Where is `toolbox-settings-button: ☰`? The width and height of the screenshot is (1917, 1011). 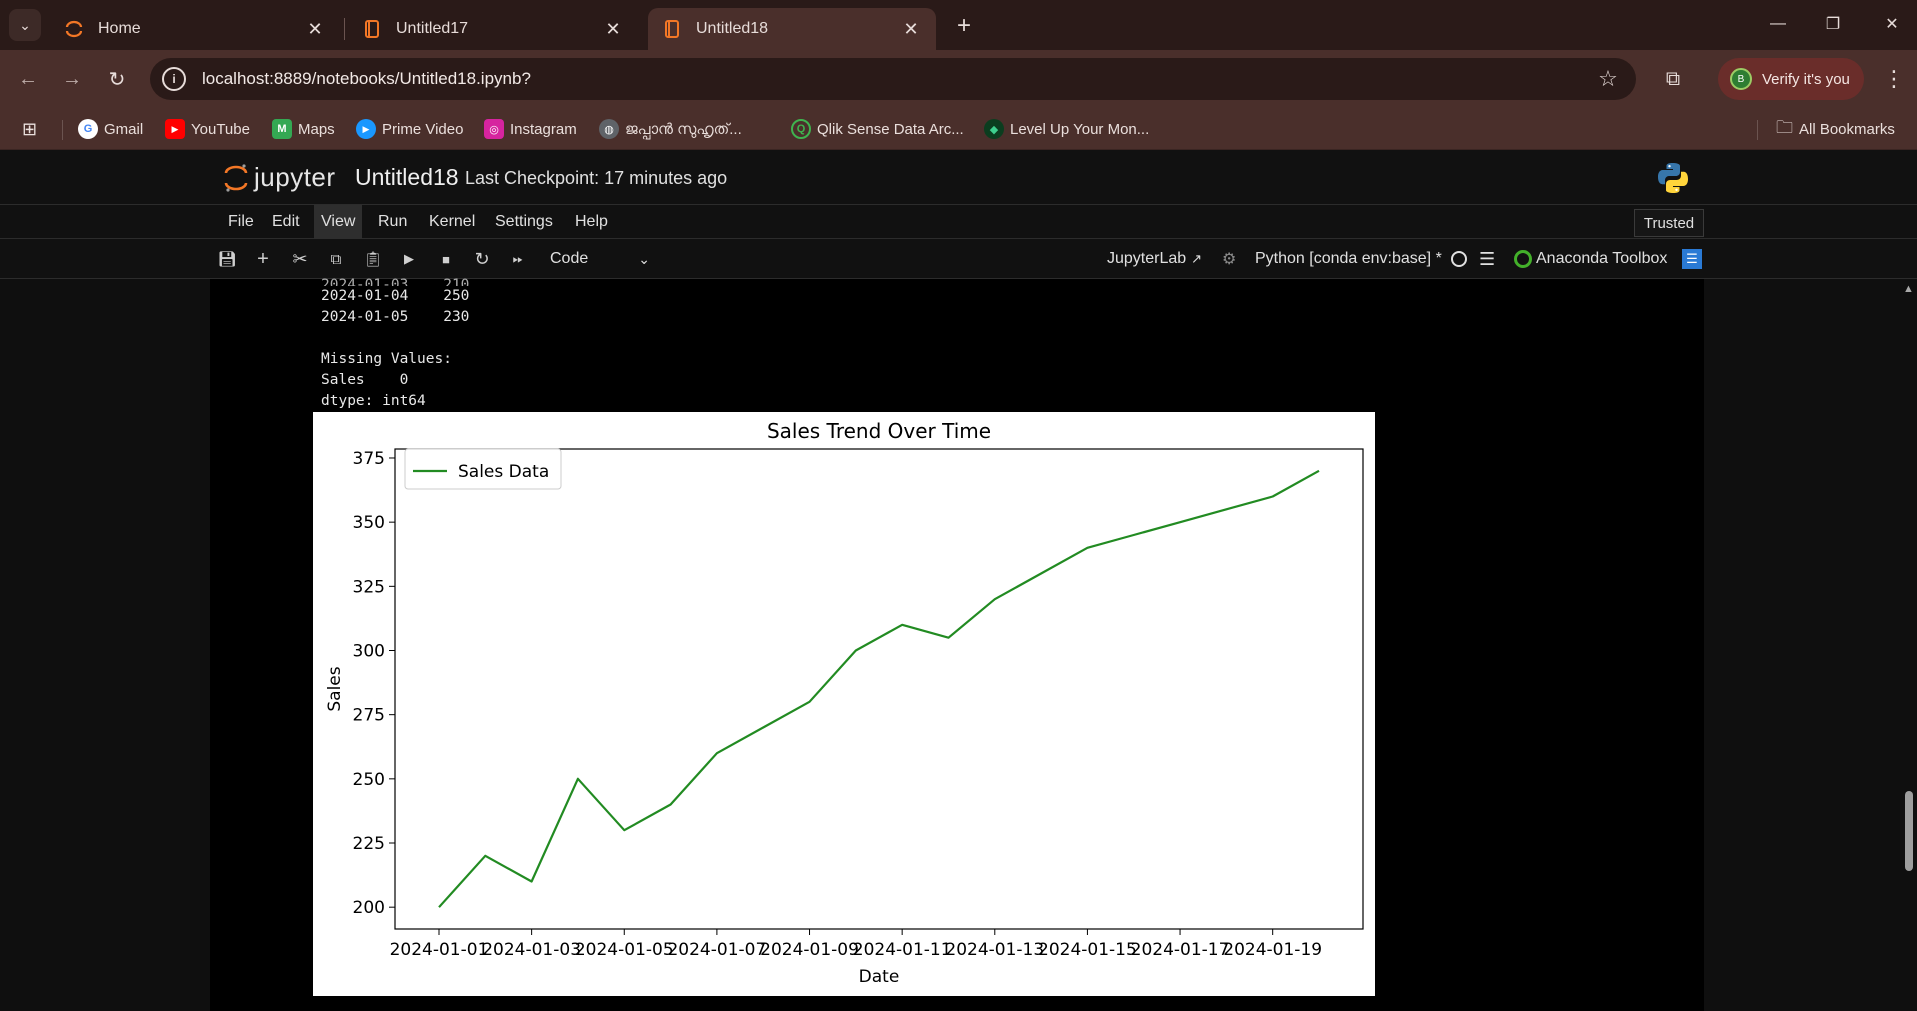 toolbox-settings-button: ☰ is located at coordinates (1692, 259).